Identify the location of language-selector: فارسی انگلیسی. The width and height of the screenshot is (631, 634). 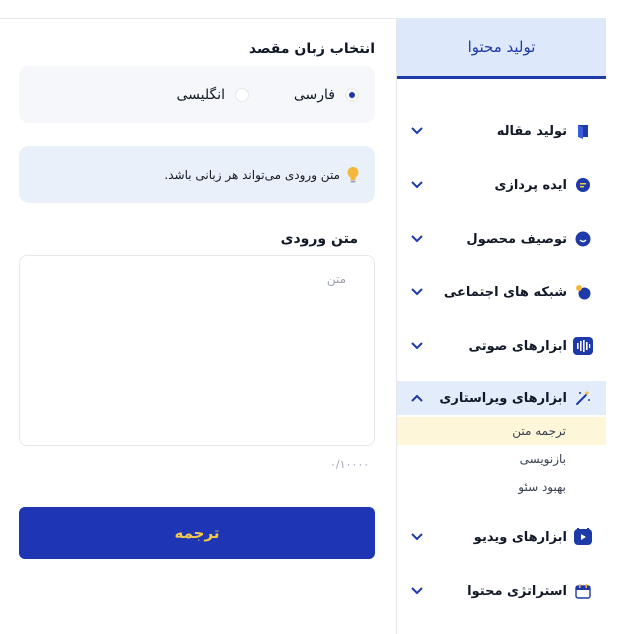
(197, 94).